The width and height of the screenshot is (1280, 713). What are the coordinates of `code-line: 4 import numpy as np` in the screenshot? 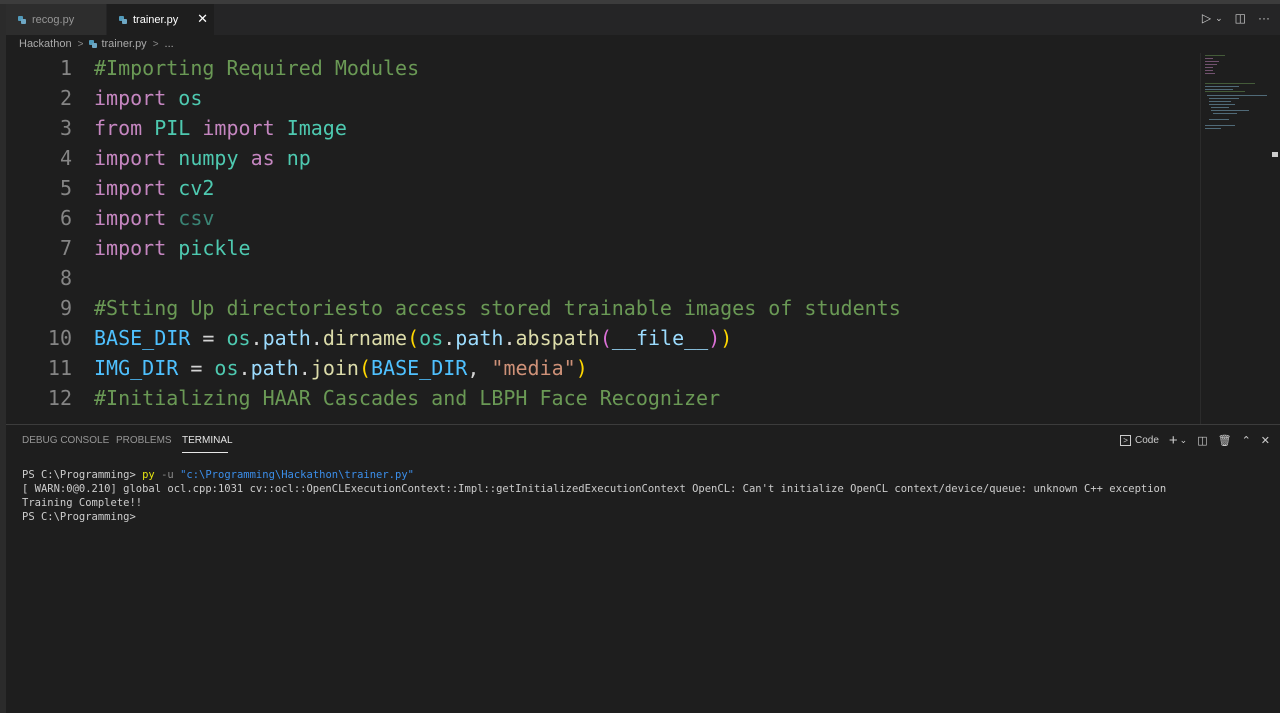 It's located at (158, 158).